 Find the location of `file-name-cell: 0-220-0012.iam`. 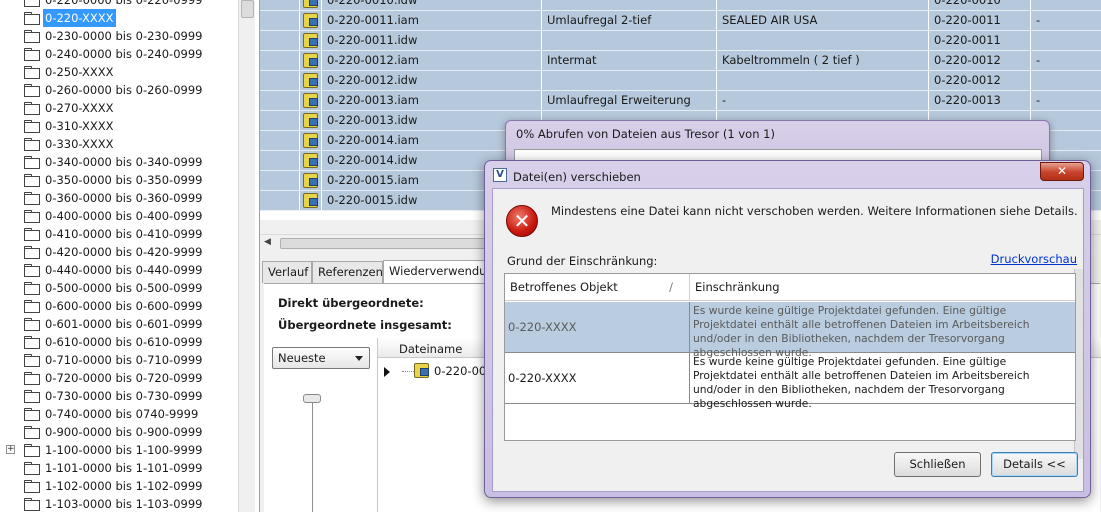

file-name-cell: 0-220-0012.iam is located at coordinates (432, 60).